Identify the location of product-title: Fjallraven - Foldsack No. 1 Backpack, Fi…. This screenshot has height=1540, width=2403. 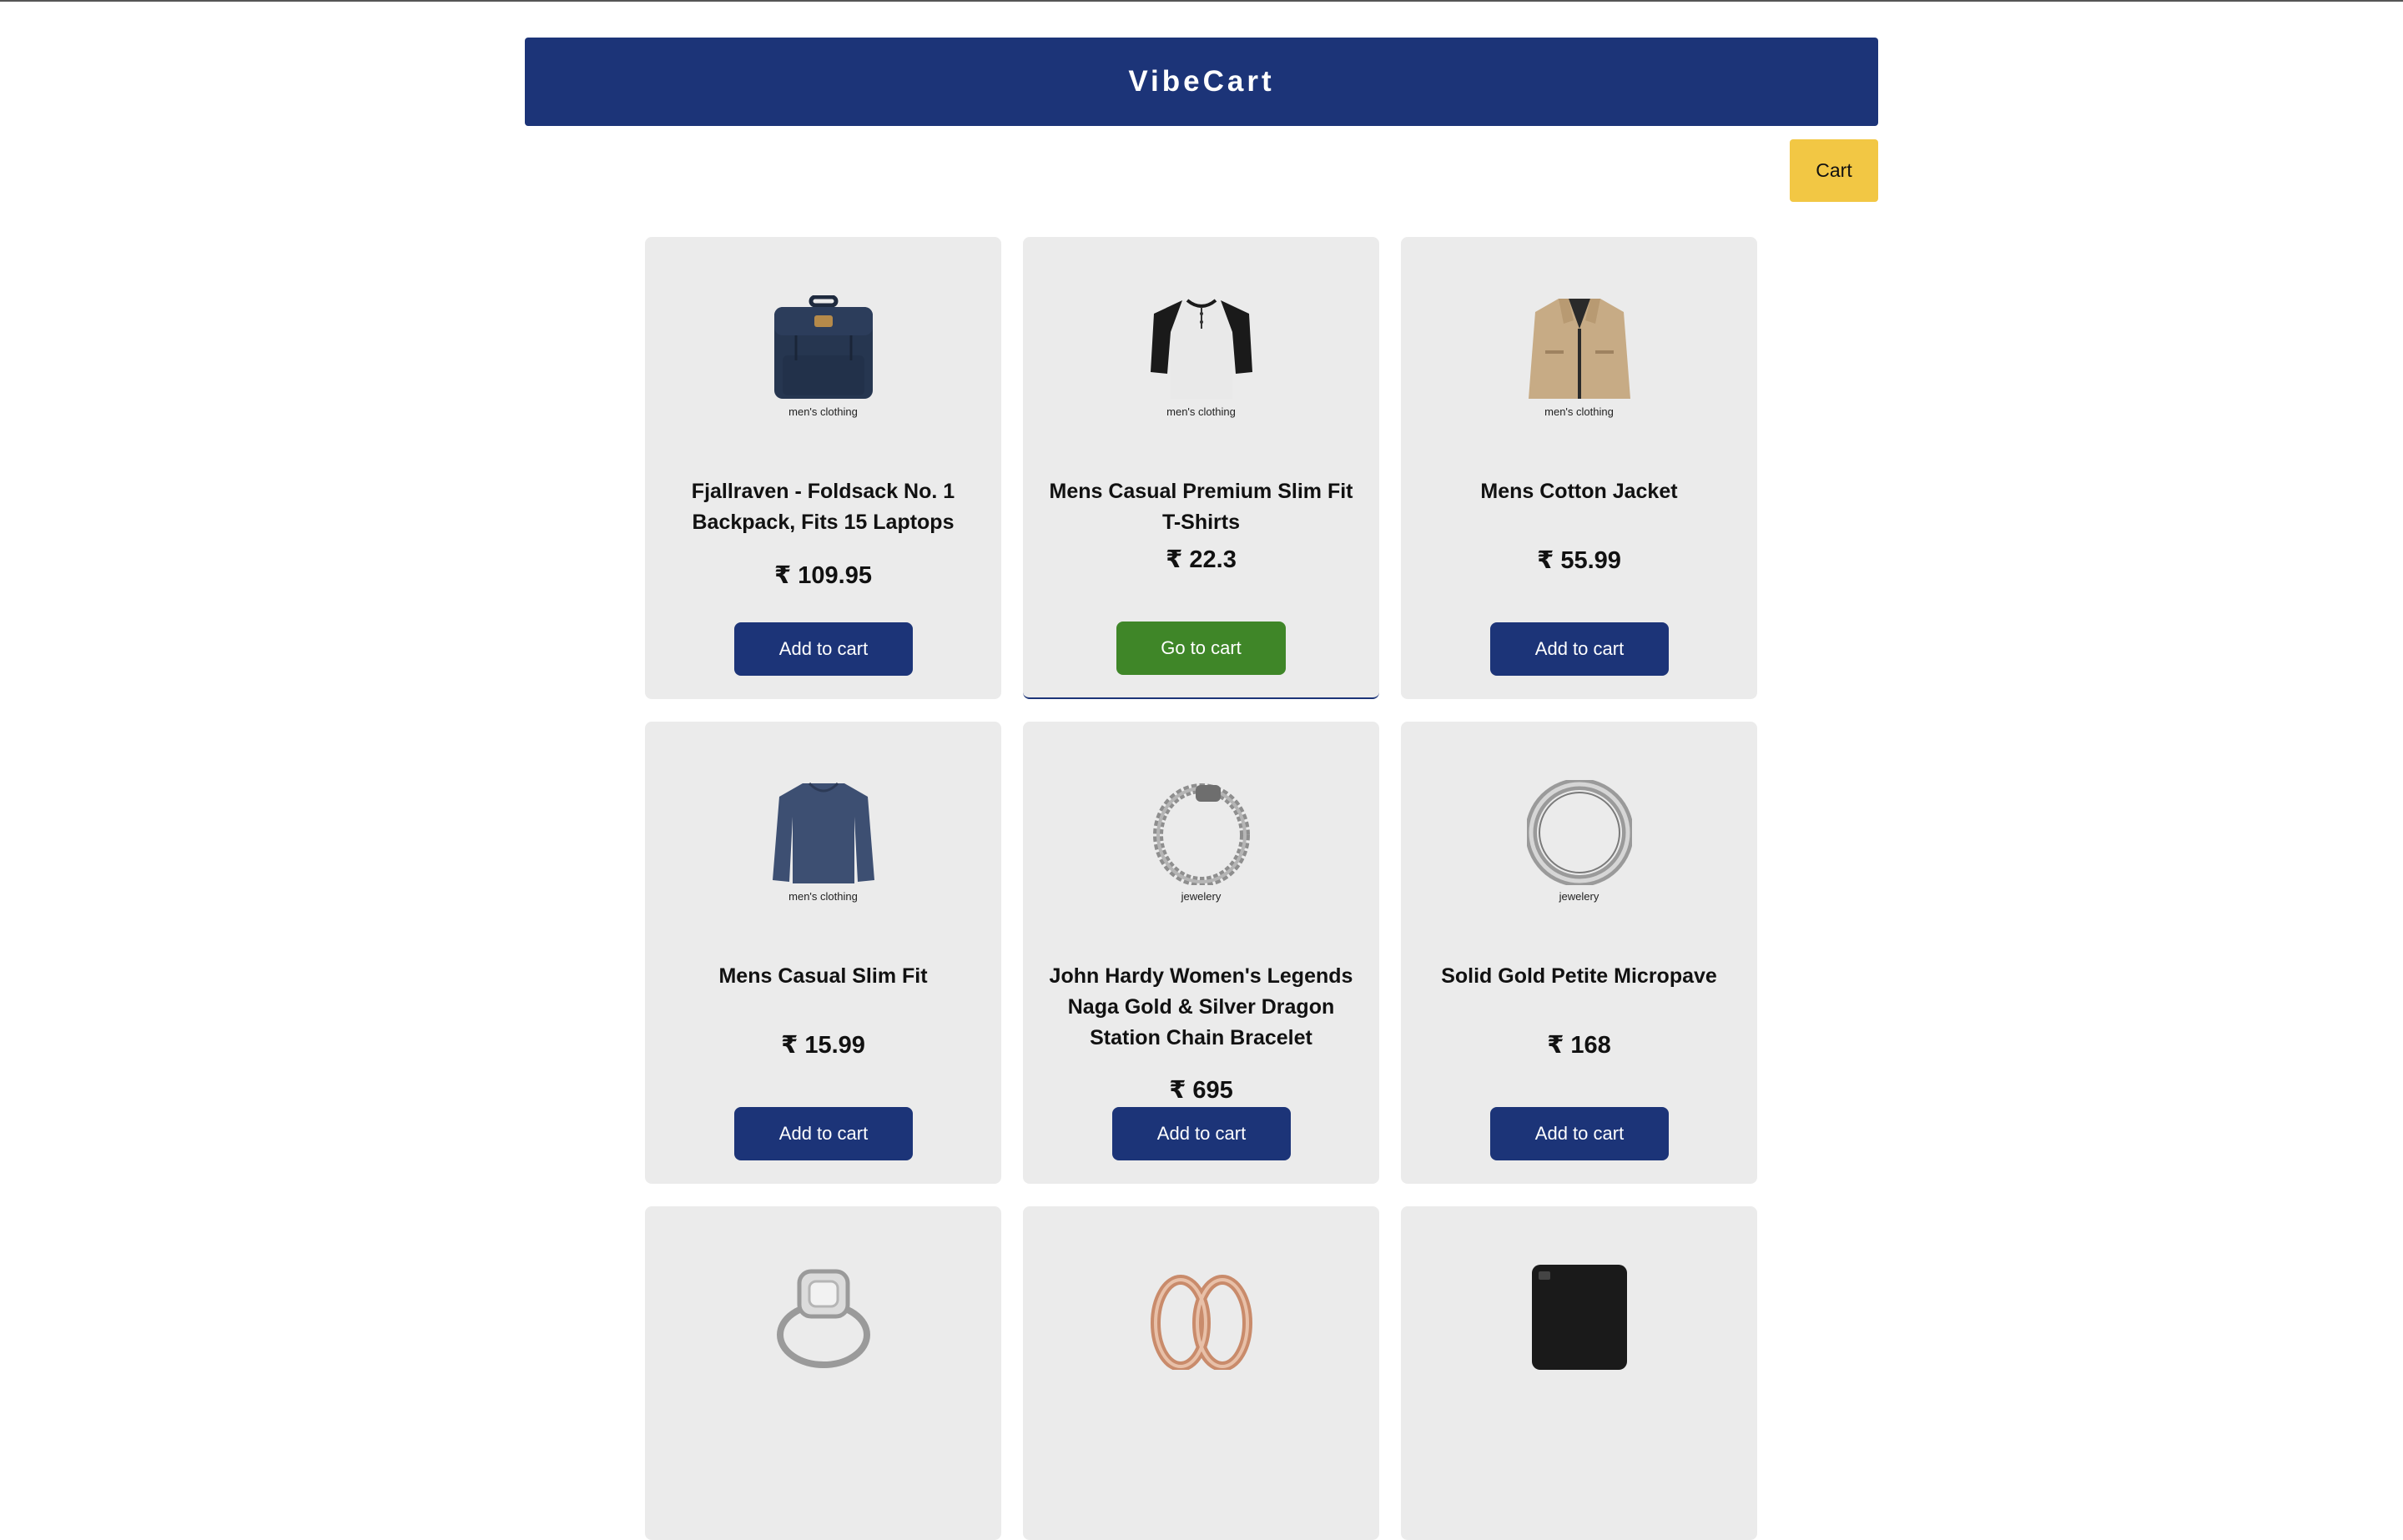
(823, 507).